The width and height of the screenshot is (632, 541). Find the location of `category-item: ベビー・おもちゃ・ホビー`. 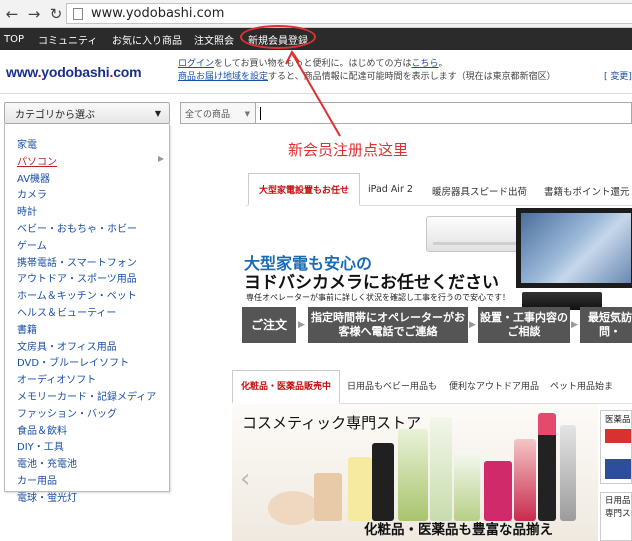

category-item: ベビー・おもちゃ・ホビー is located at coordinates (86, 230).